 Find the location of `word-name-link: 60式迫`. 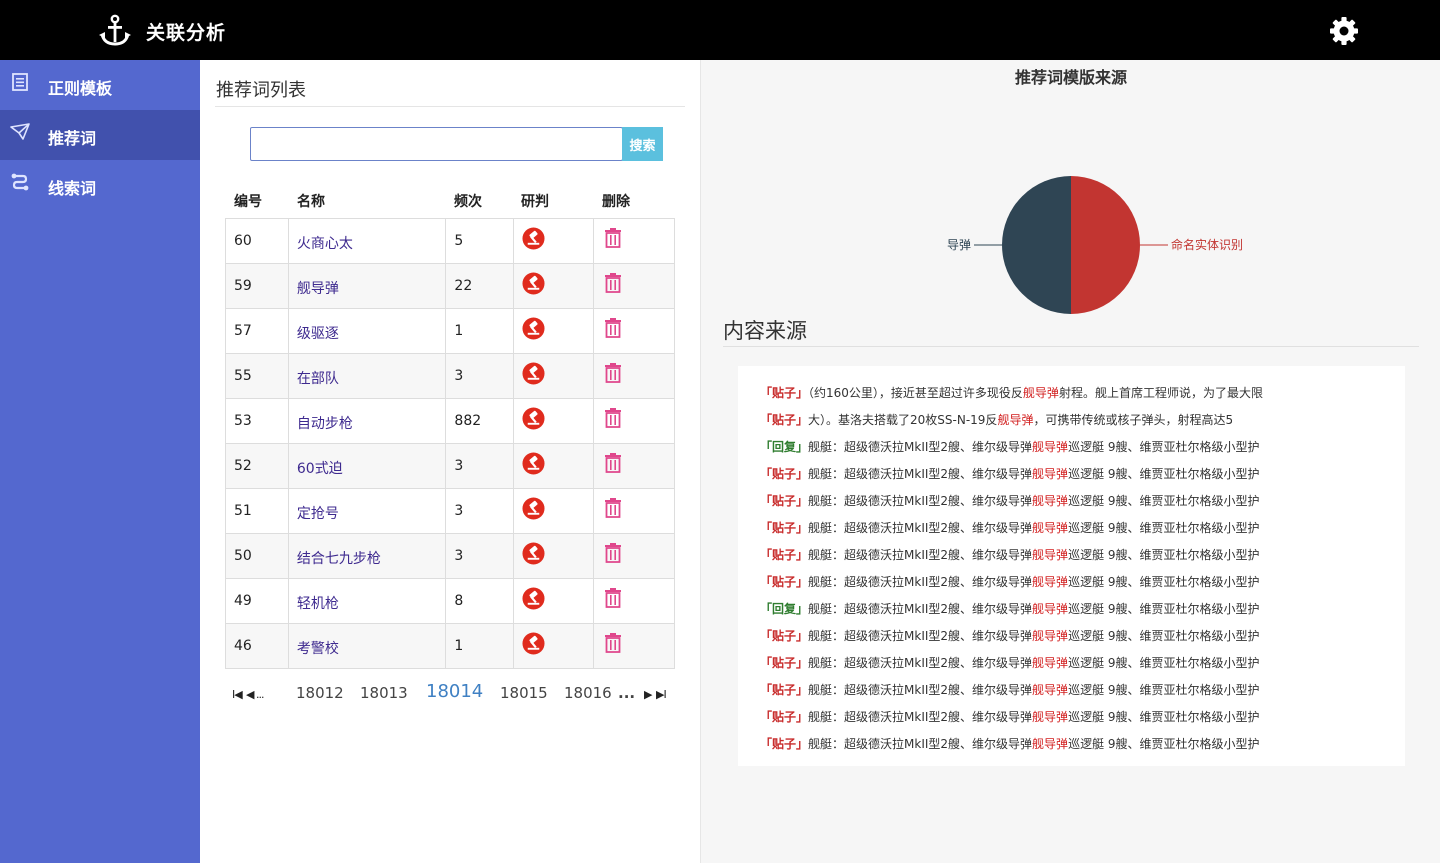

word-name-link: 60式迫 is located at coordinates (367, 466).